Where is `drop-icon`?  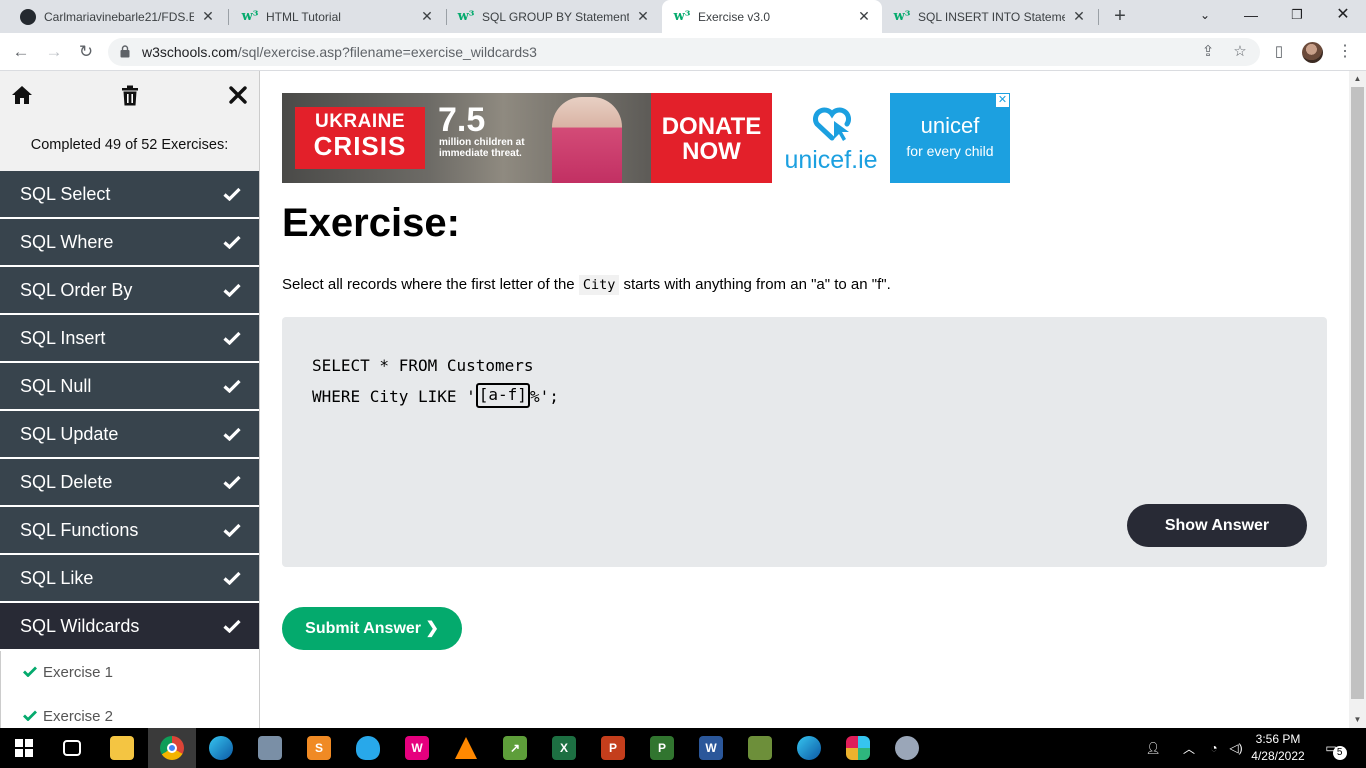 drop-icon is located at coordinates (368, 748).